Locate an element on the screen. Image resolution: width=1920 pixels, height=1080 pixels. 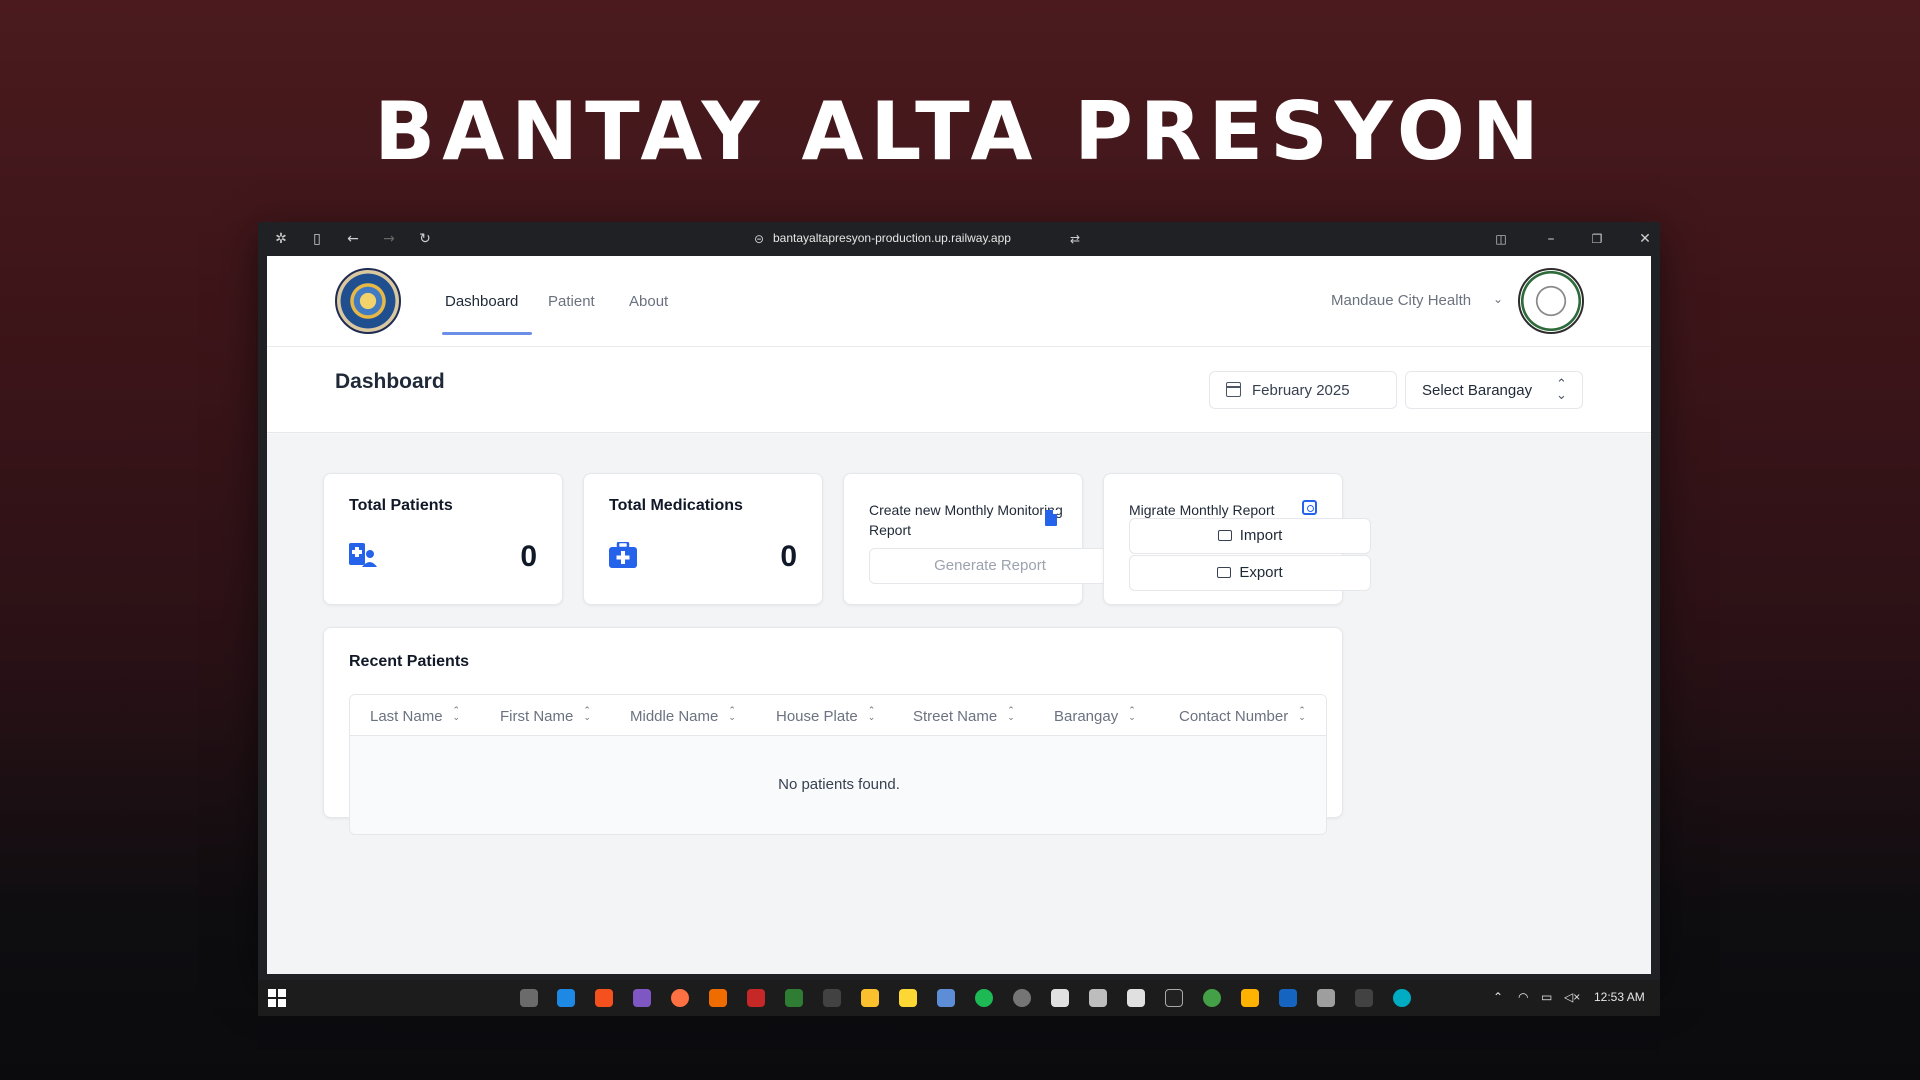
city-health-department-logo is located at coordinates (1551, 301).